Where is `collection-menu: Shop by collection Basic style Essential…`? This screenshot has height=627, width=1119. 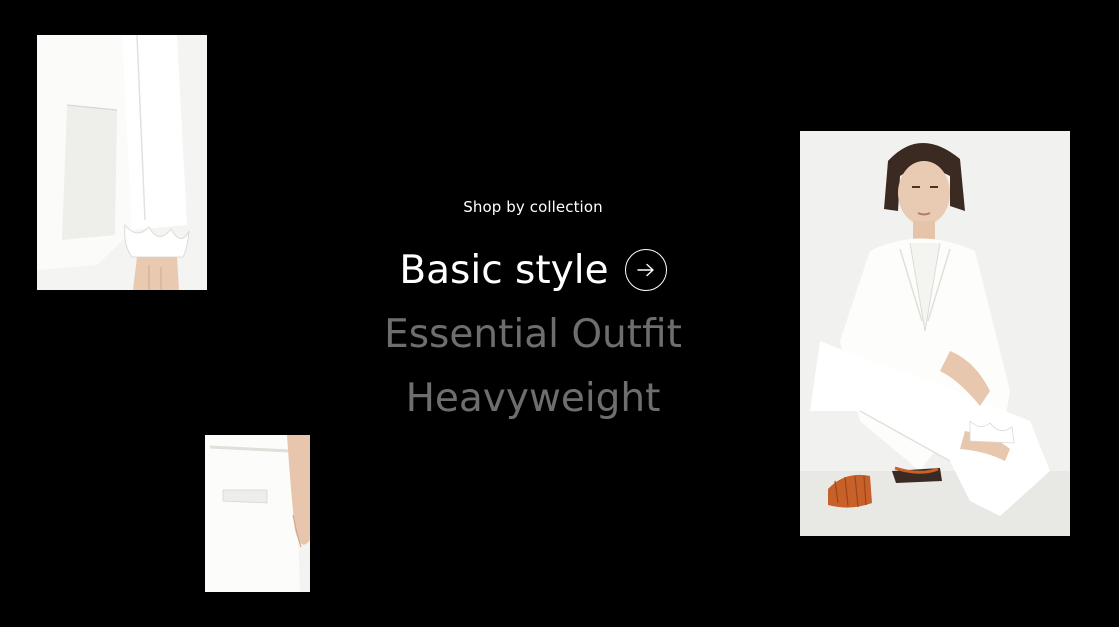 collection-menu: Shop by collection Basic style Essential… is located at coordinates (533, 315).